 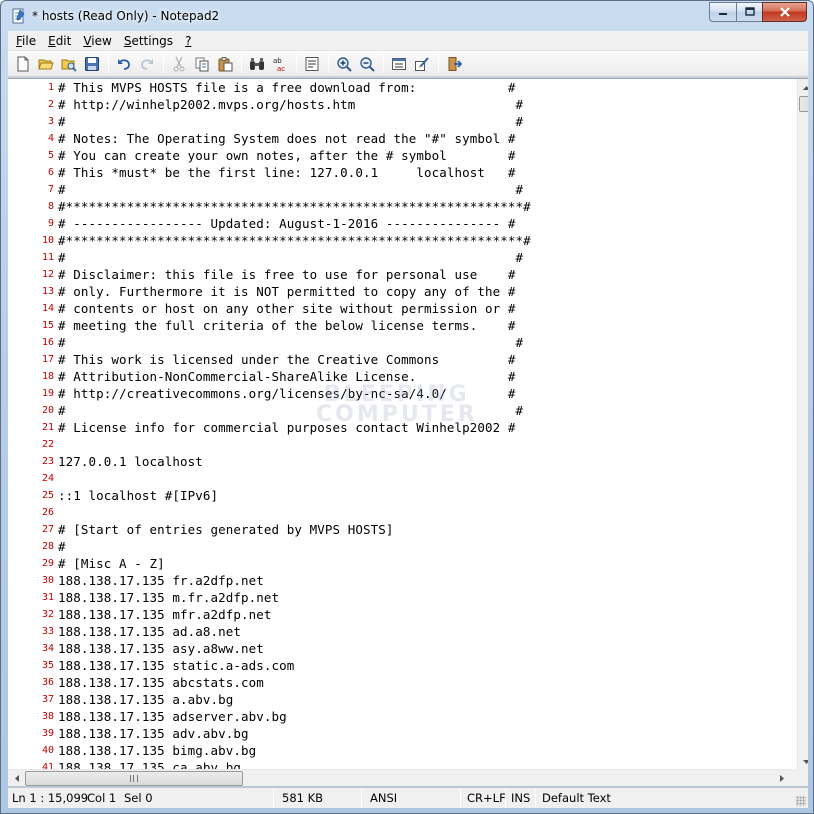 What do you see at coordinates (188, 41) in the screenshot?
I see `menu-help: ?` at bounding box center [188, 41].